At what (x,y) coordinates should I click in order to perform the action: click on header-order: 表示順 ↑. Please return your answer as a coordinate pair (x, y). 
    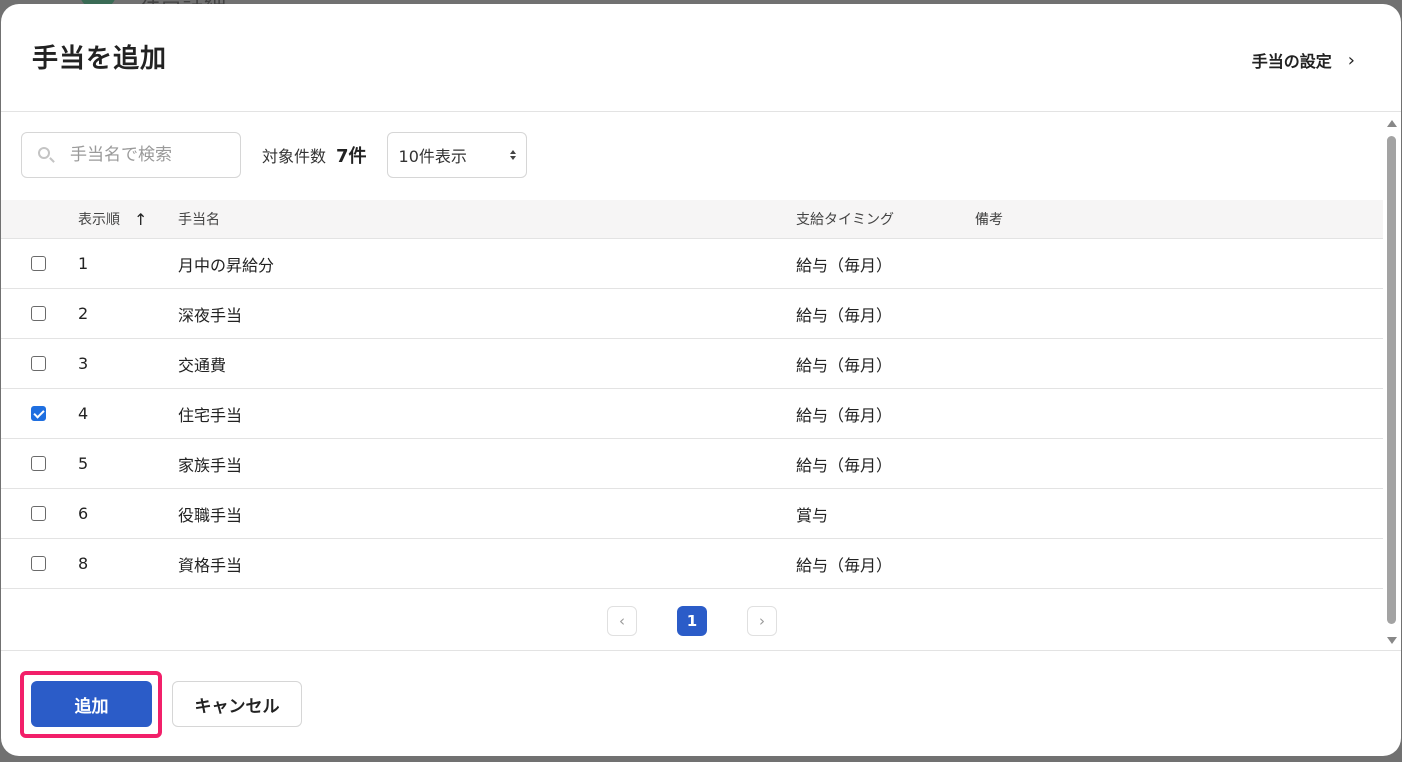
    Looking at the image, I should click on (112, 219).